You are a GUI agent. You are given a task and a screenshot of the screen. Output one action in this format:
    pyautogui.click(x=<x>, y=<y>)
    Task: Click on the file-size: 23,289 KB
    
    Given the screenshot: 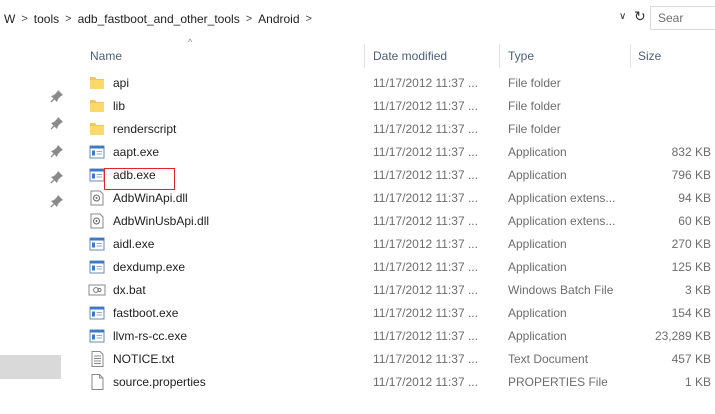 What is the action you would take?
    pyautogui.click(x=682, y=336)
    